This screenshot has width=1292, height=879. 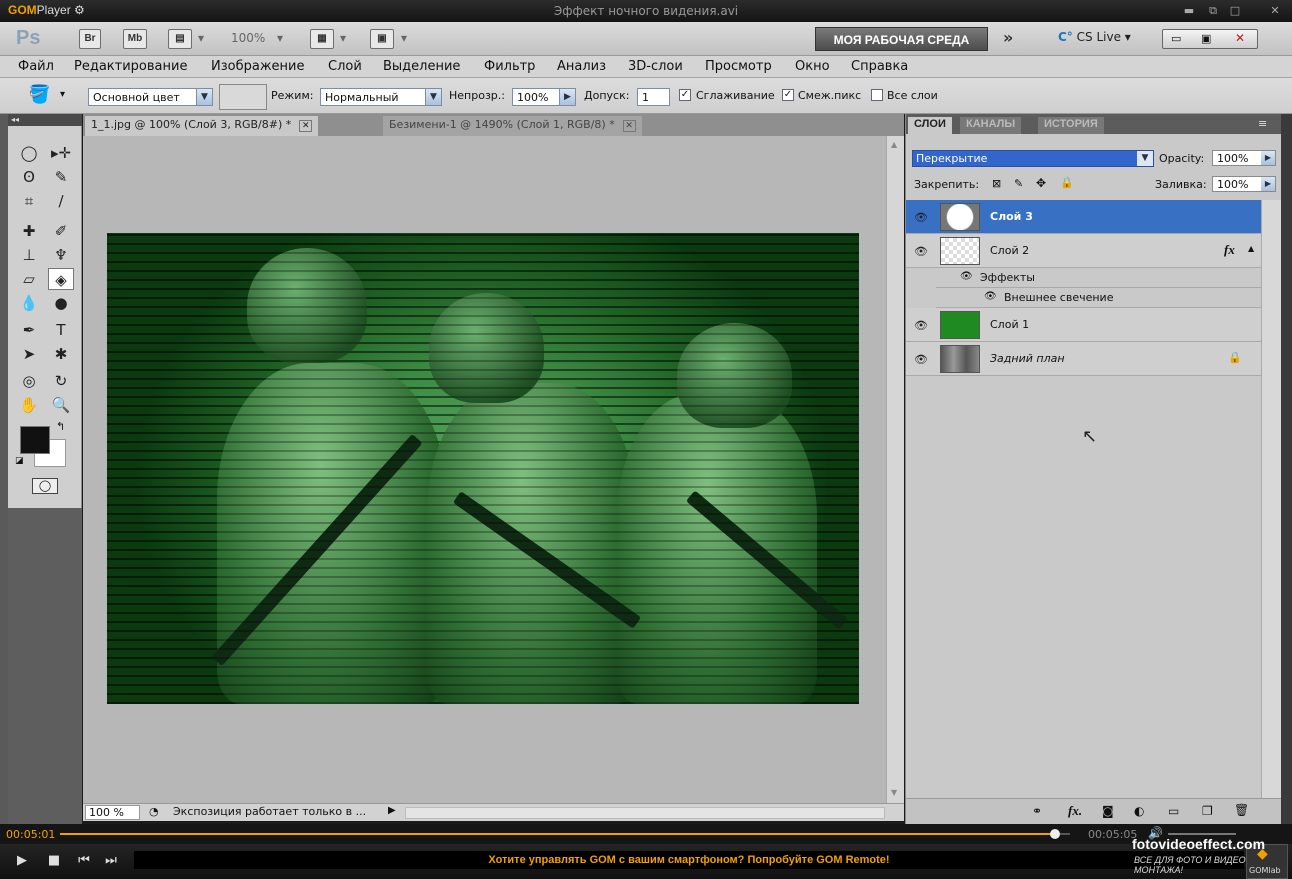 What do you see at coordinates (894, 792) in the screenshot?
I see `scroll-down-icon: ▼` at bounding box center [894, 792].